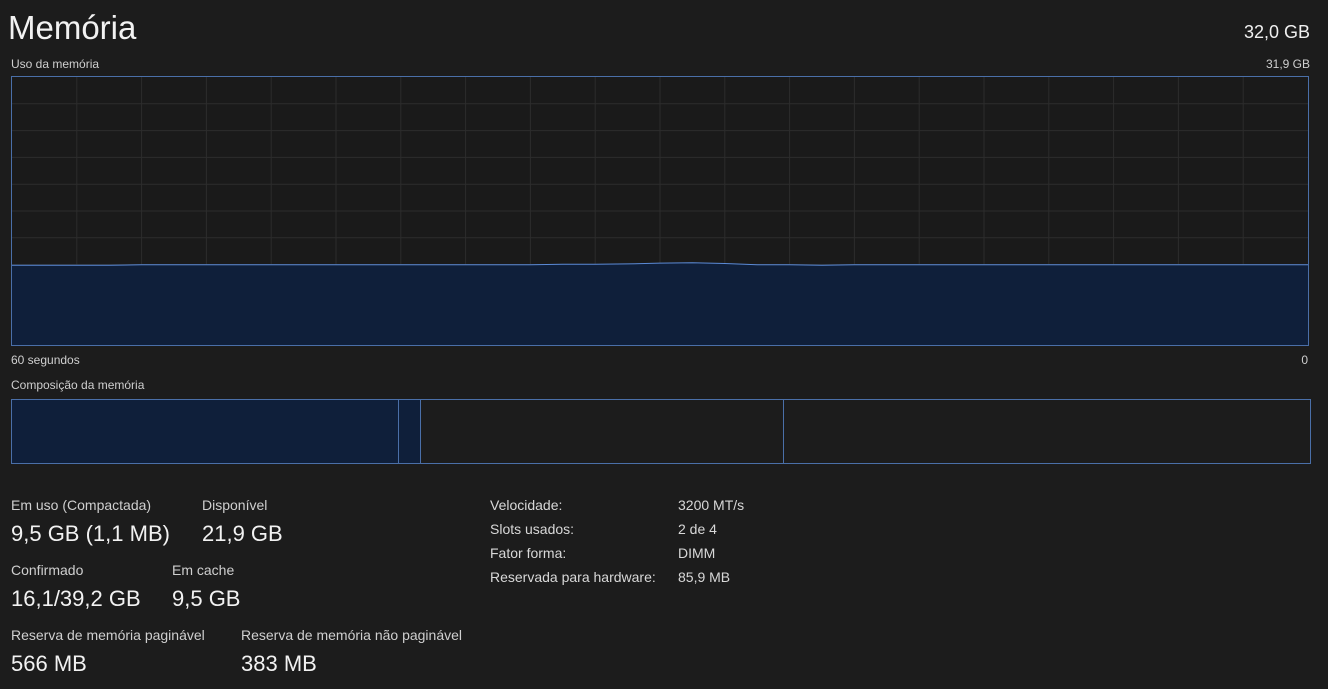  Describe the element at coordinates (90, 533) in the screenshot. I see `in-use-value: 9,5 GB (1,1 MB)` at that location.